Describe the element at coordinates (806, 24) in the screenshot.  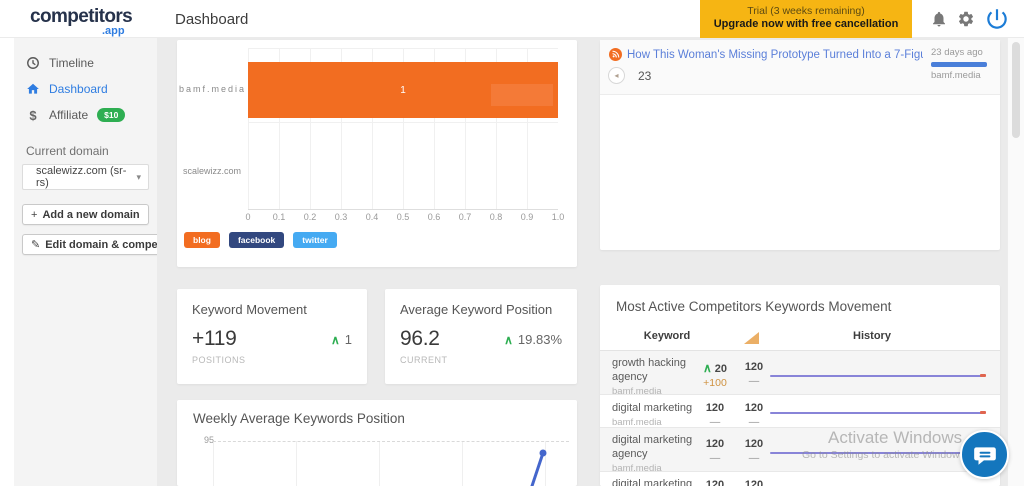
I see `upgrade-cta-label: Upgrade now with free cancellation` at that location.